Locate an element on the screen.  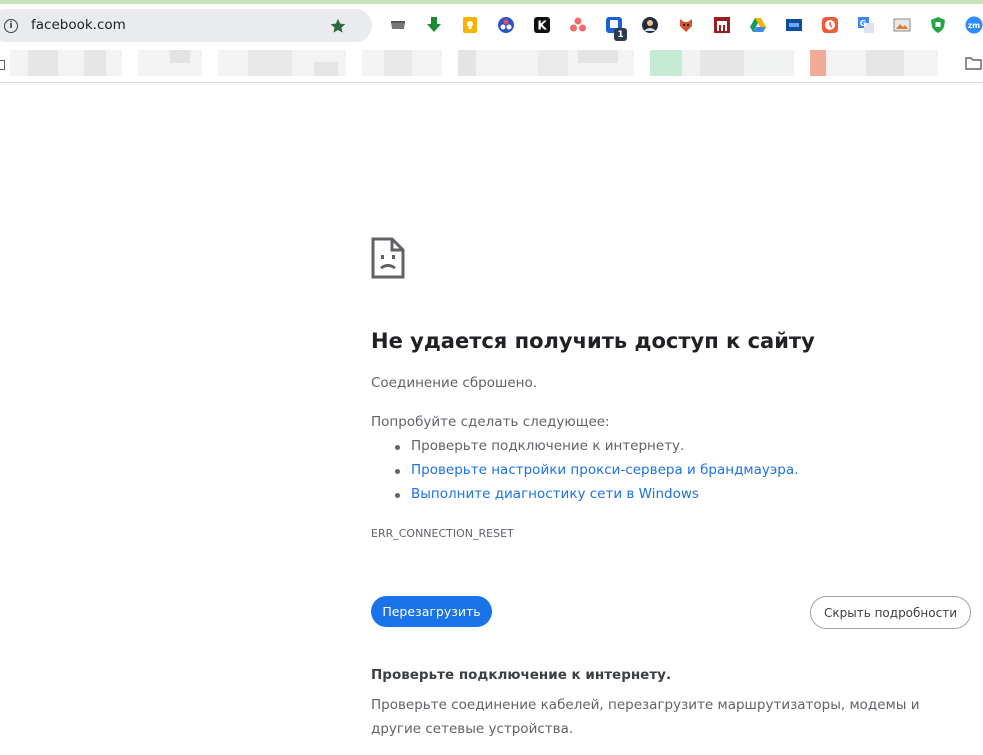
extension-badge: 1 is located at coordinates (620, 34).